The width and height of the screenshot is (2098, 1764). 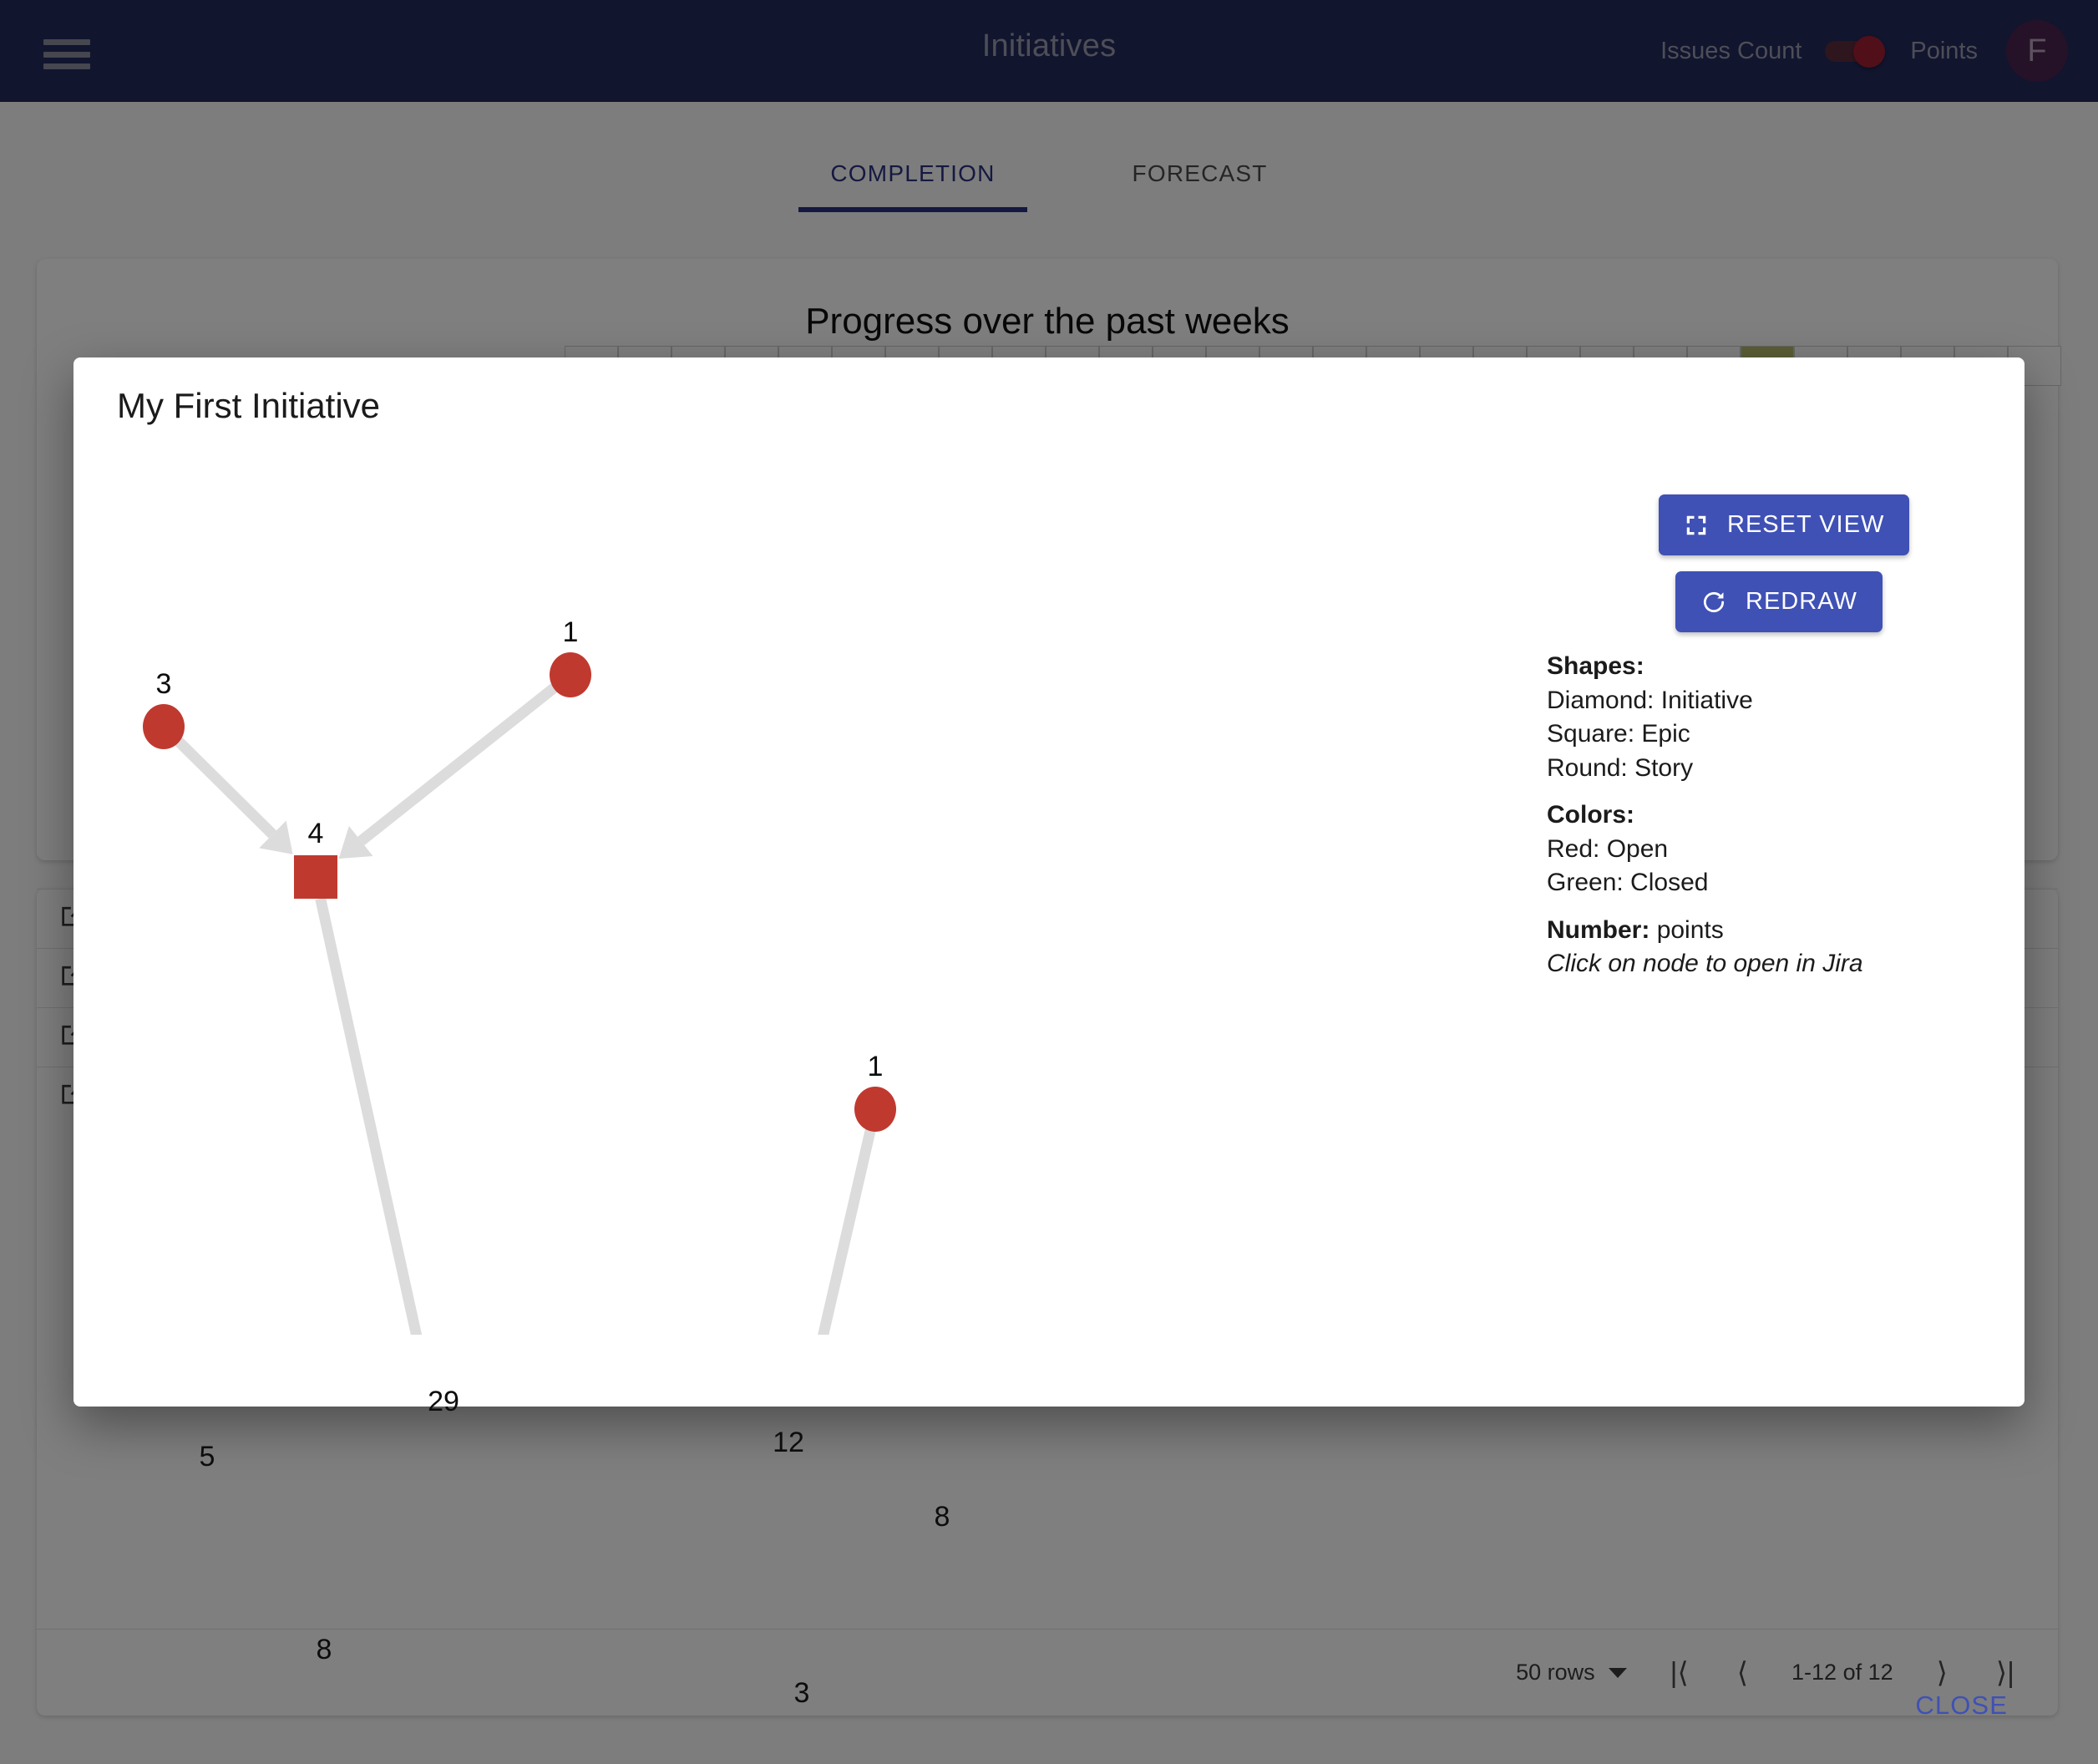 What do you see at coordinates (315, 877) in the screenshot?
I see `graph-node-square` at bounding box center [315, 877].